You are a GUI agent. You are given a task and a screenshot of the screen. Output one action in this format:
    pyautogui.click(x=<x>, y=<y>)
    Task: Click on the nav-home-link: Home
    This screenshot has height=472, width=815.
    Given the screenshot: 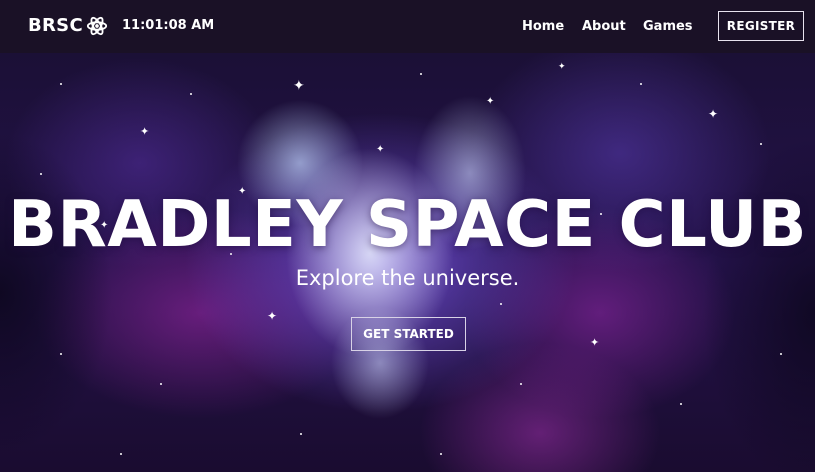 What is the action you would take?
    pyautogui.click(x=543, y=26)
    